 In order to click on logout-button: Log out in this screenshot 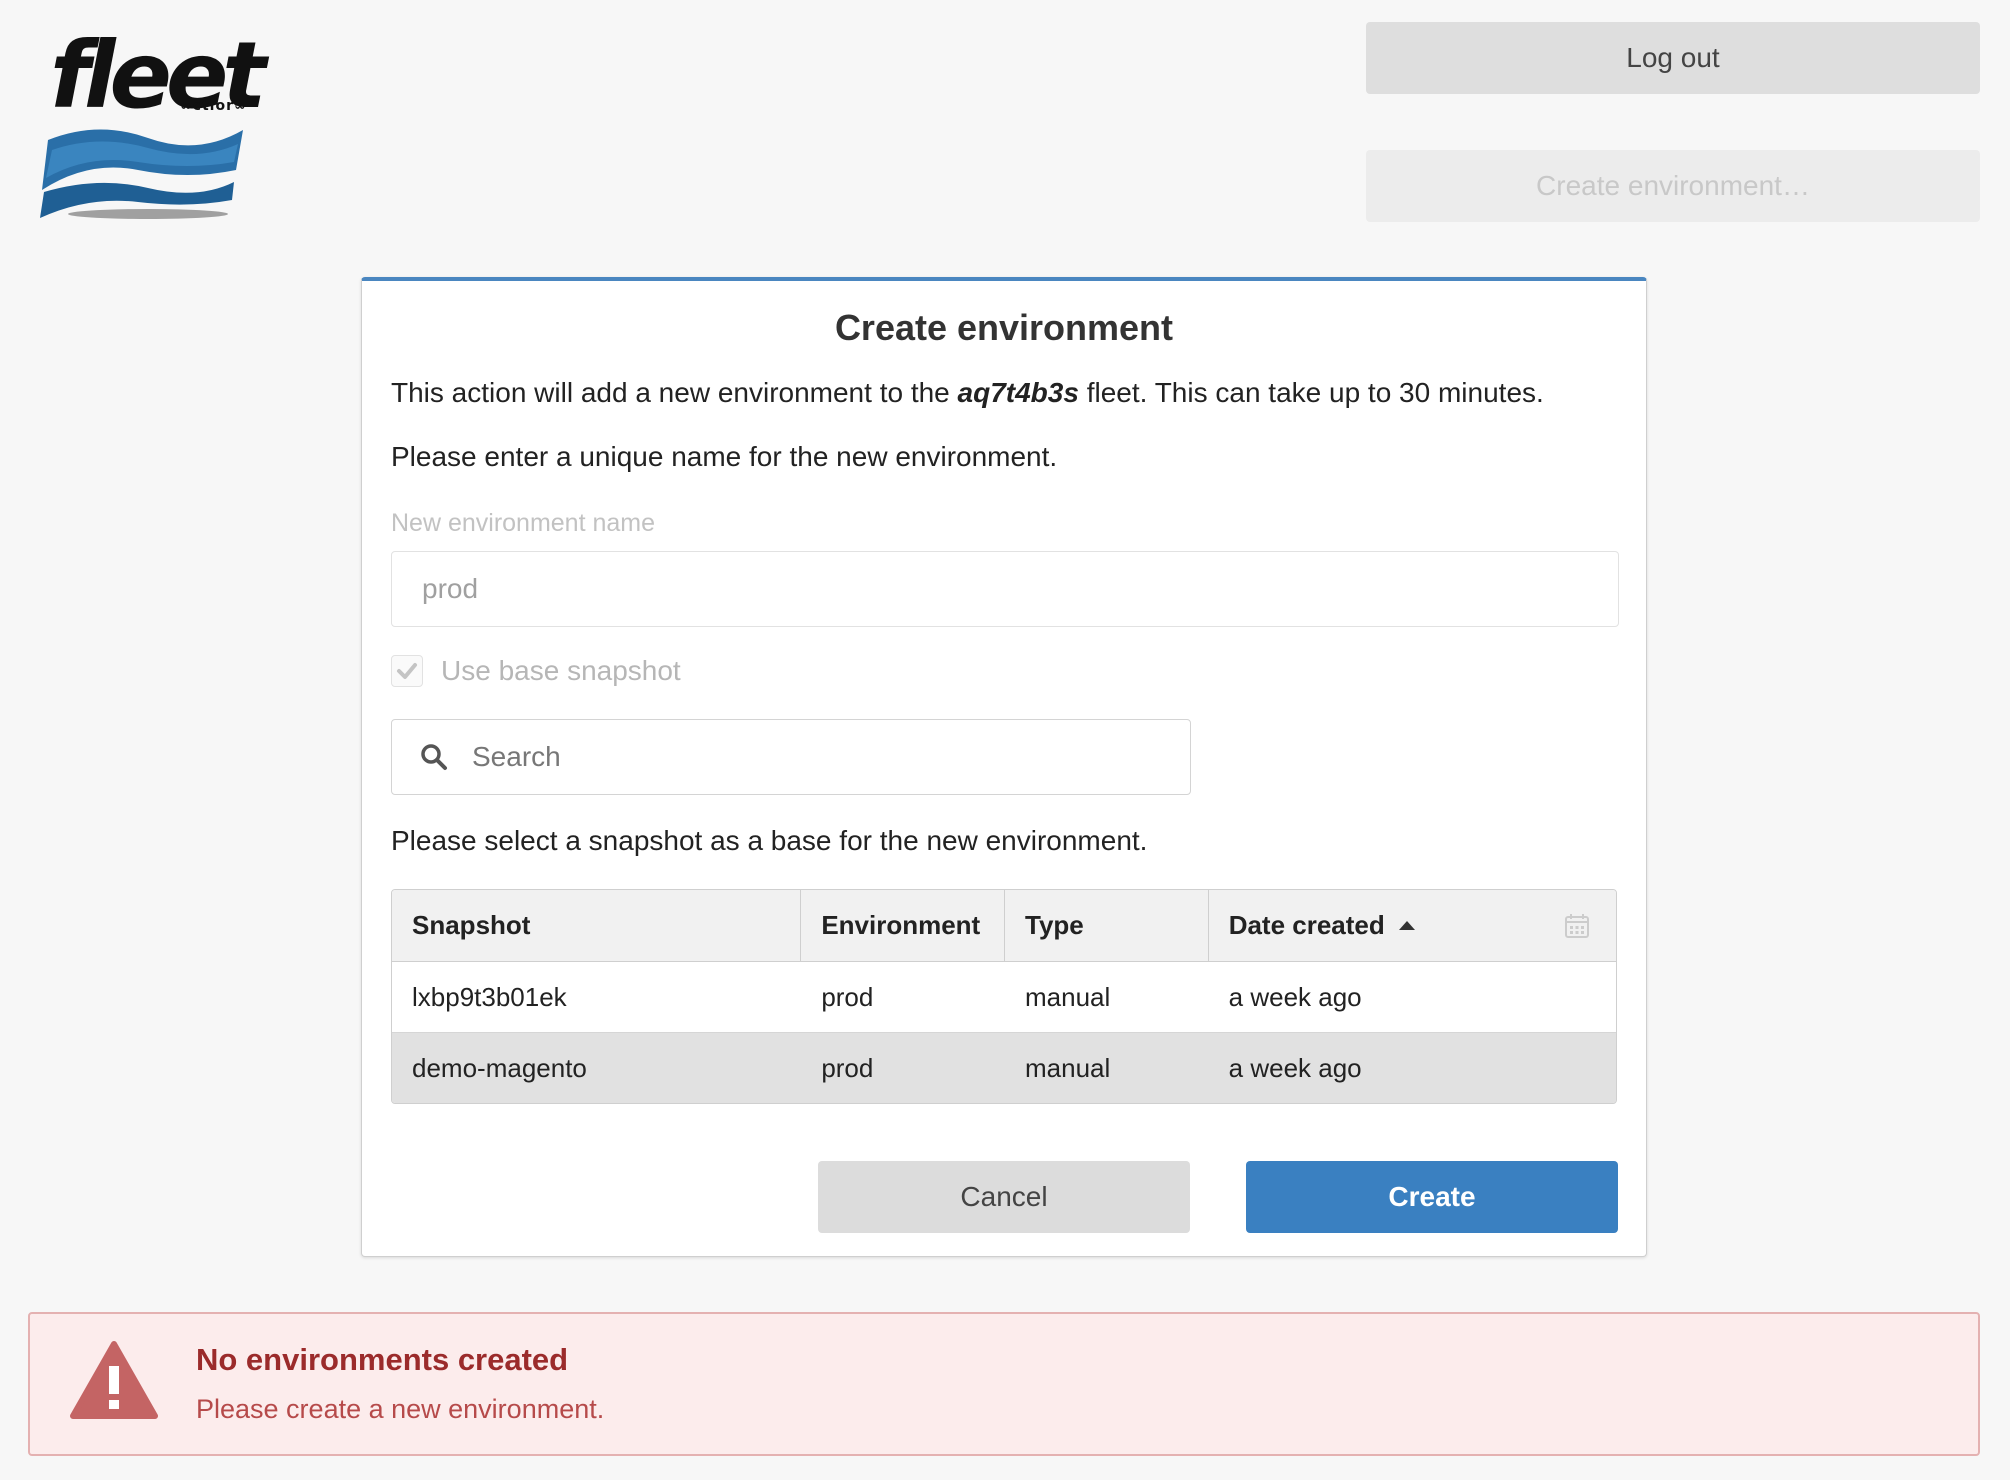, I will do `click(1673, 58)`.